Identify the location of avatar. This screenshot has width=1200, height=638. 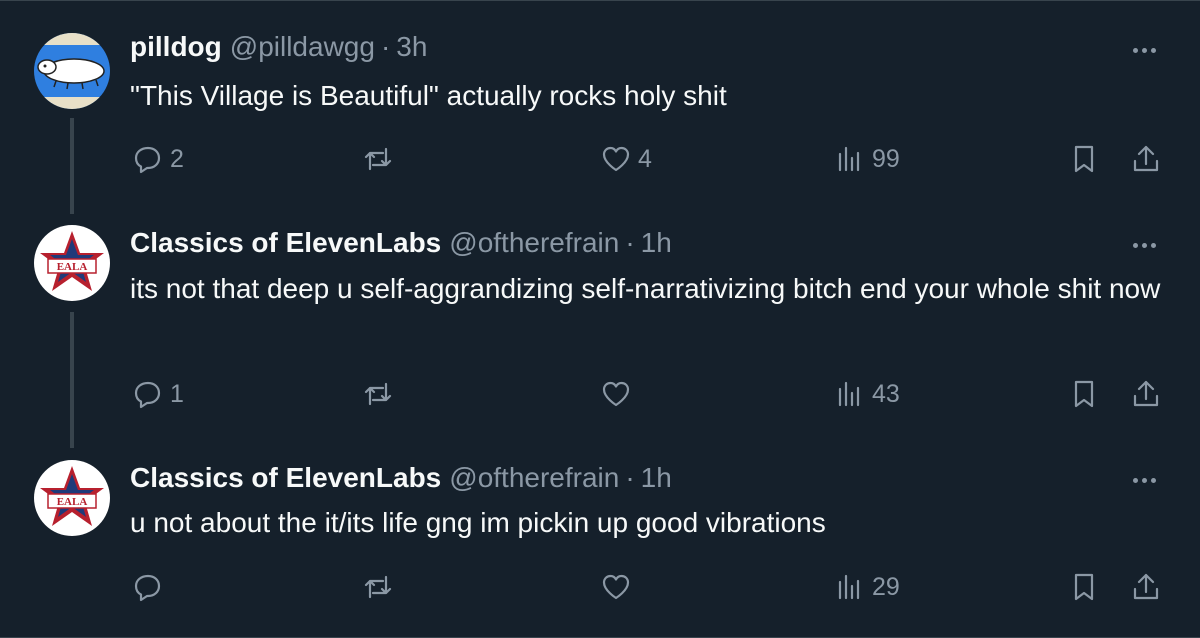
(72, 71).